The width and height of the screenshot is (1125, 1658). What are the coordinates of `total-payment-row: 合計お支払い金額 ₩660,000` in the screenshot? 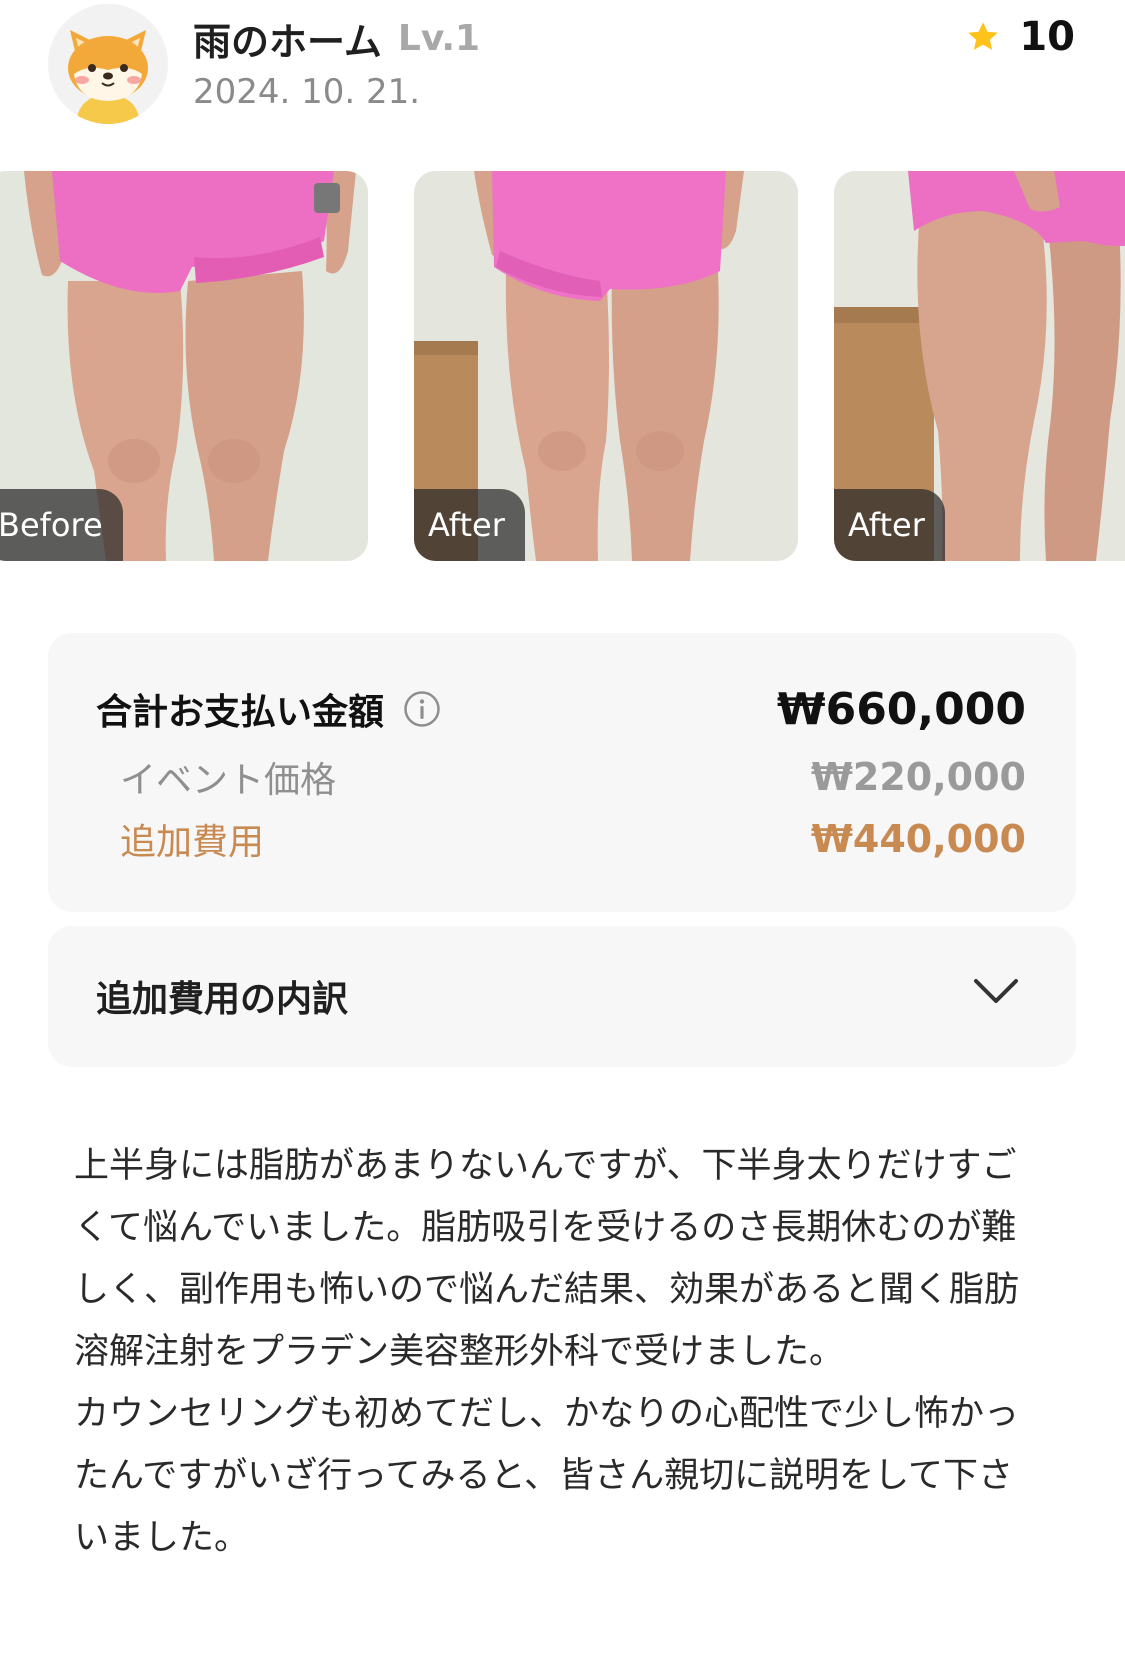 It's located at (561, 709).